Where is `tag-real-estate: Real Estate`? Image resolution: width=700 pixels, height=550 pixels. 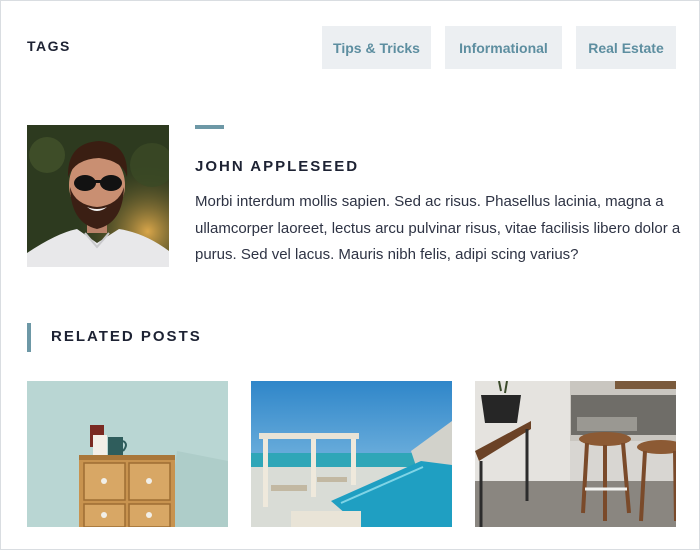
tag-real-estate: Real Estate is located at coordinates (626, 47).